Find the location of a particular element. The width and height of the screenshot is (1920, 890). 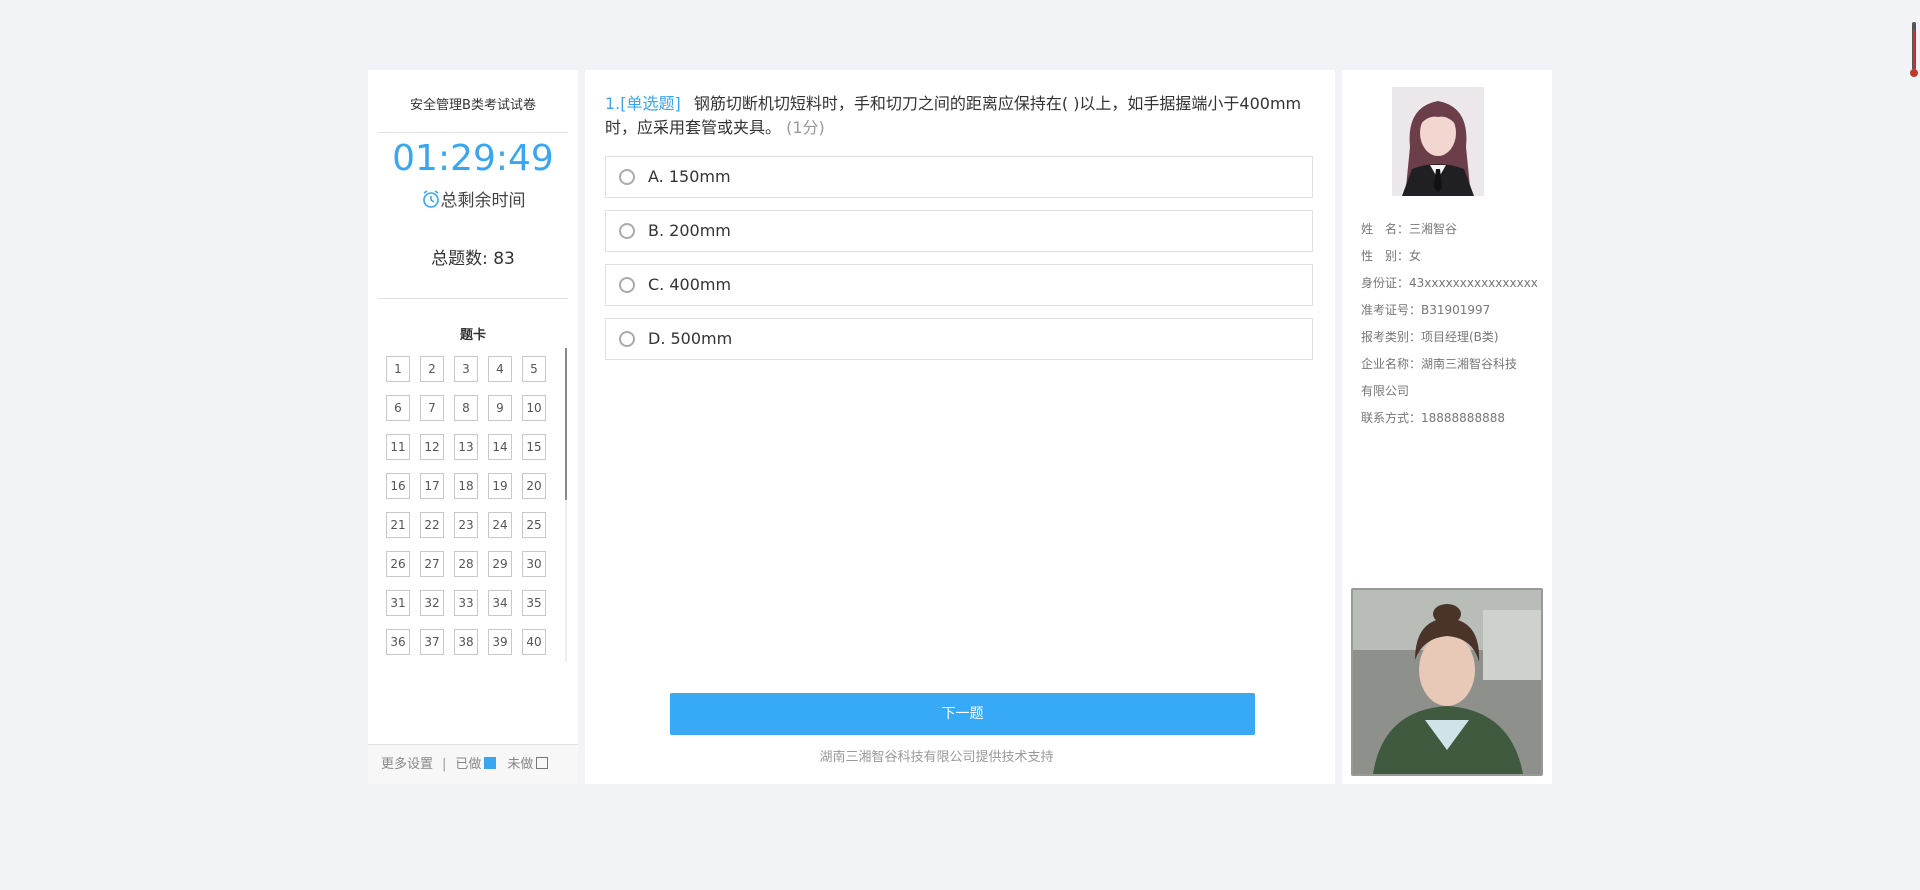

question-number-button: 5 is located at coordinates (534, 369).